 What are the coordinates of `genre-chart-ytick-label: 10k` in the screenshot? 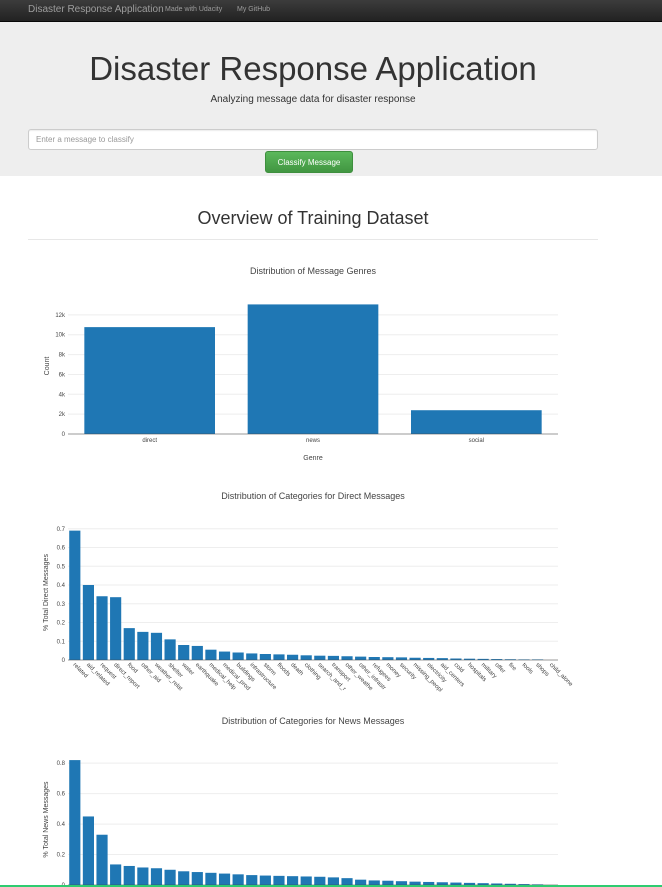 It's located at (60, 336).